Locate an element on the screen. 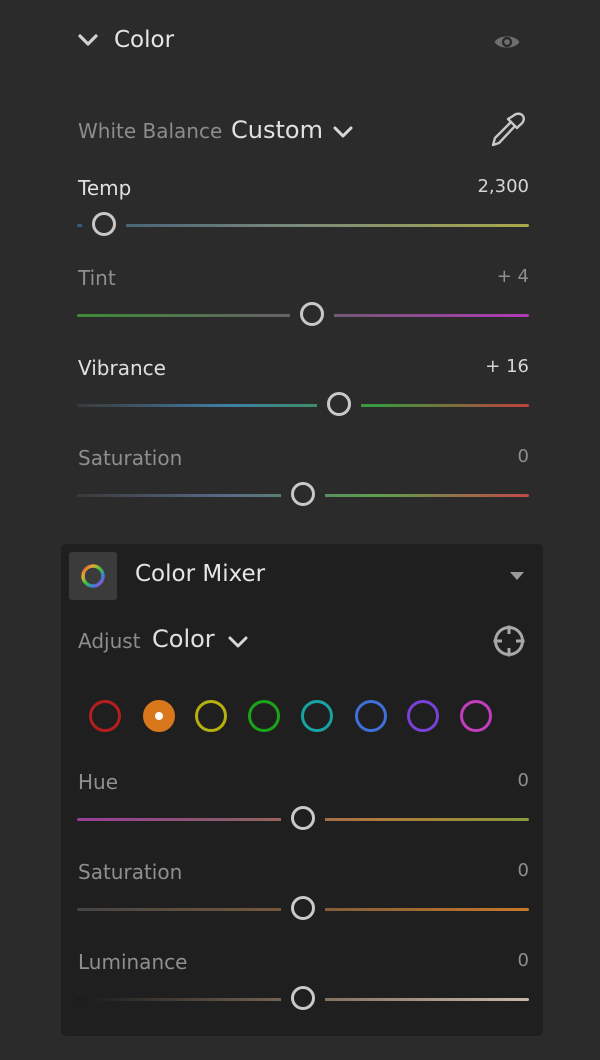  swatch-yellow is located at coordinates (211, 716).